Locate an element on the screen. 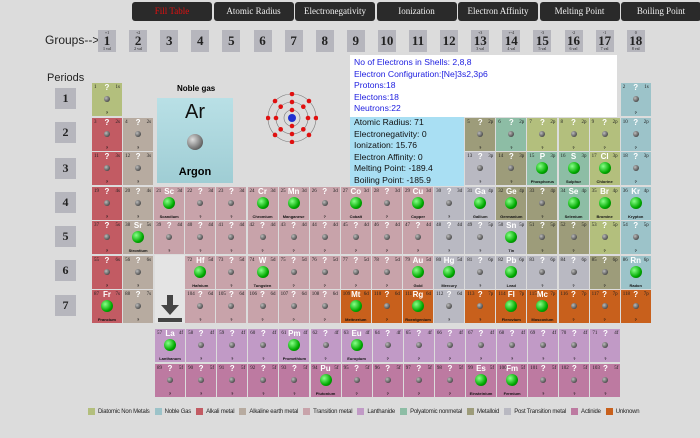 This screenshot has width=700, height=438. element-cell-7: 7? 2p? is located at coordinates (542, 134).